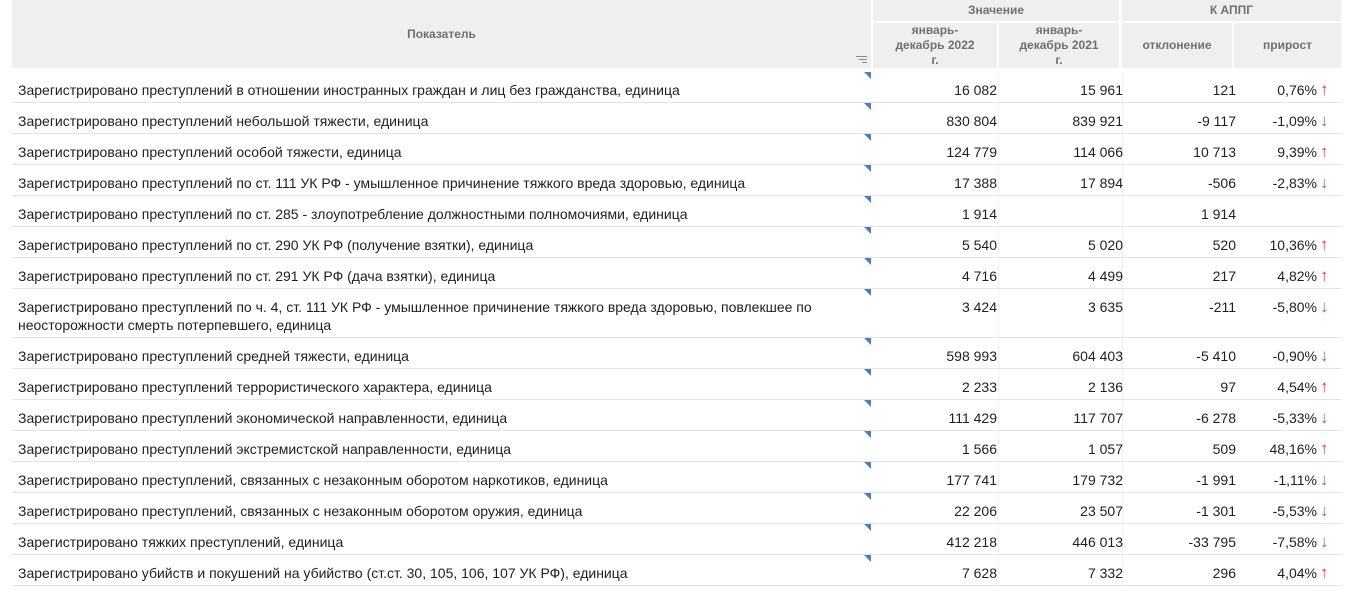 The image size is (1356, 591). I want to click on value-2021: 3 635, so click(1105, 307).